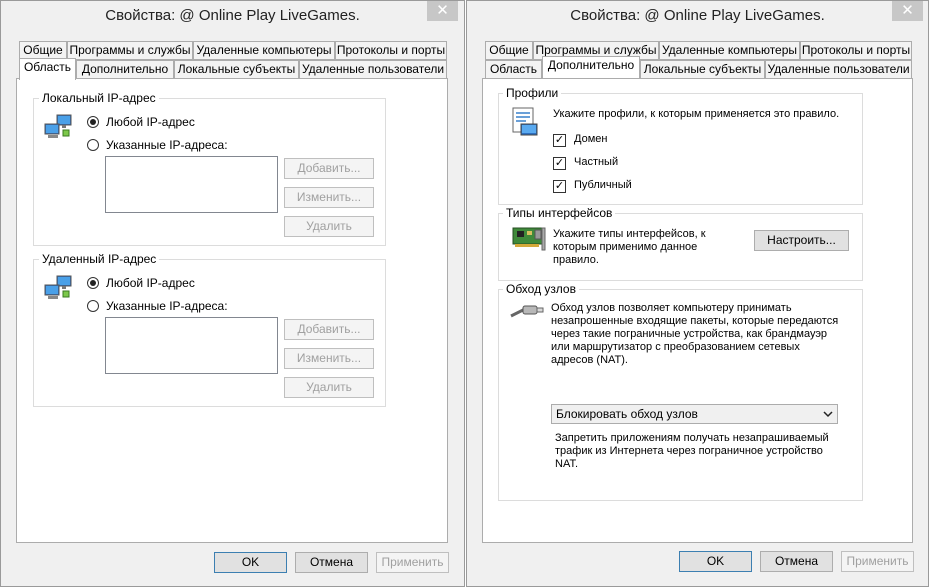 This screenshot has height=587, width=929. What do you see at coordinates (150, 122) in the screenshot?
I see `local-any-ip-label: Любой IP-адрес` at bounding box center [150, 122].